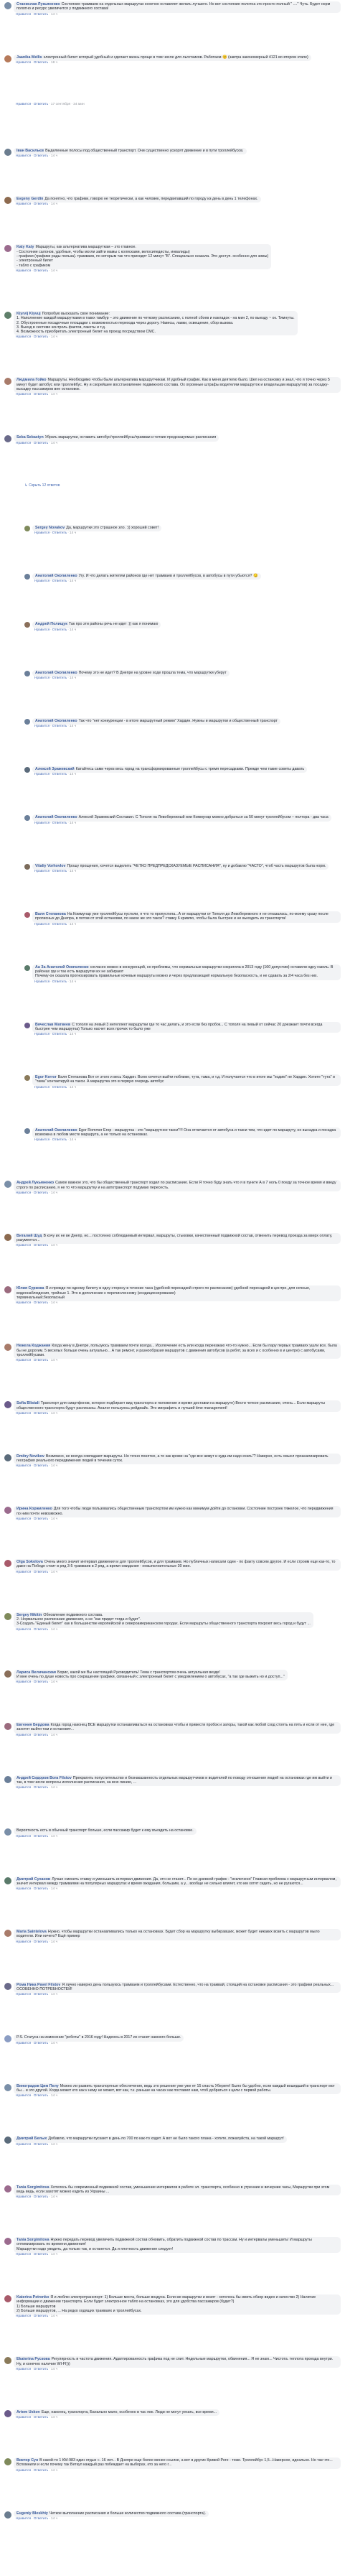  I want to click on timestamp: 18 ч, so click(54, 63).